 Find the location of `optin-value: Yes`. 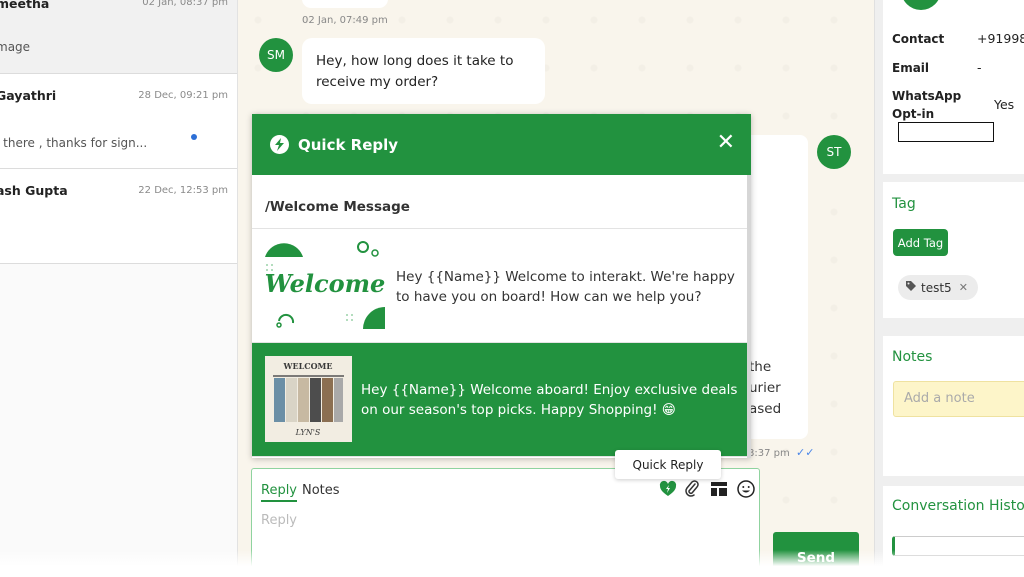

optin-value: Yes is located at coordinates (1004, 104).